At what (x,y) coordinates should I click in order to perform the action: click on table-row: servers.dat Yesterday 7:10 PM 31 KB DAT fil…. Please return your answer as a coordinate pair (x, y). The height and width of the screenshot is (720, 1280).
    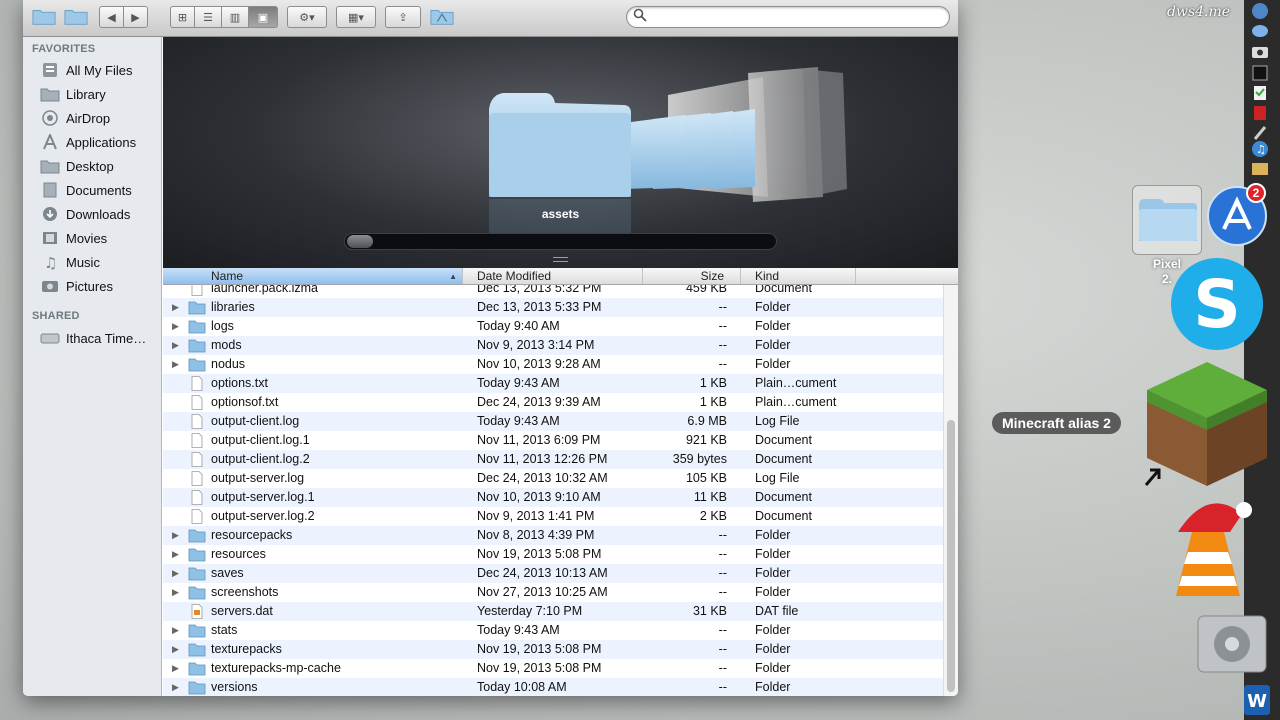
    Looking at the image, I should click on (553, 611).